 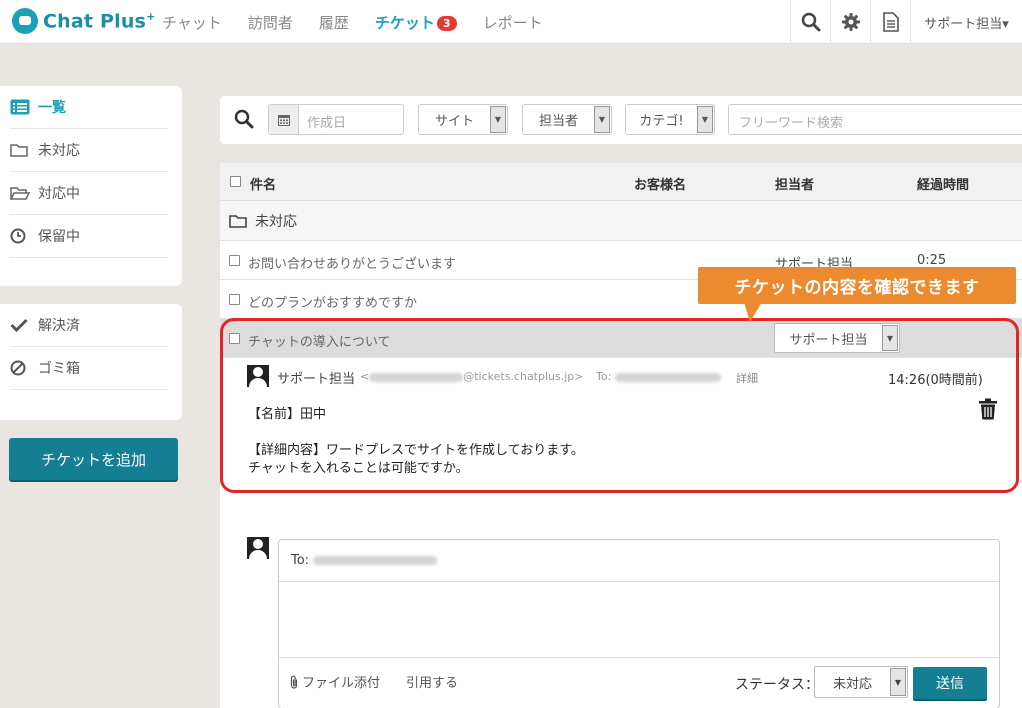 I want to click on filter-bar: 作成日 サイト ▼ 担当者 ▼ カテゴ! ▼ フリーワード検索, so click(x=621, y=120).